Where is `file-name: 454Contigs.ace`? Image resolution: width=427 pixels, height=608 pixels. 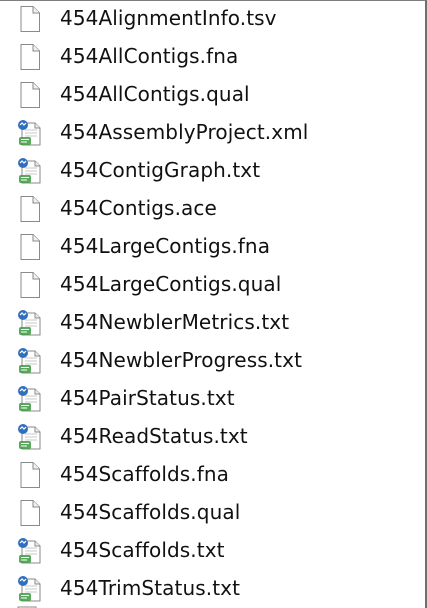 file-name: 454Contigs.ace is located at coordinates (138, 208).